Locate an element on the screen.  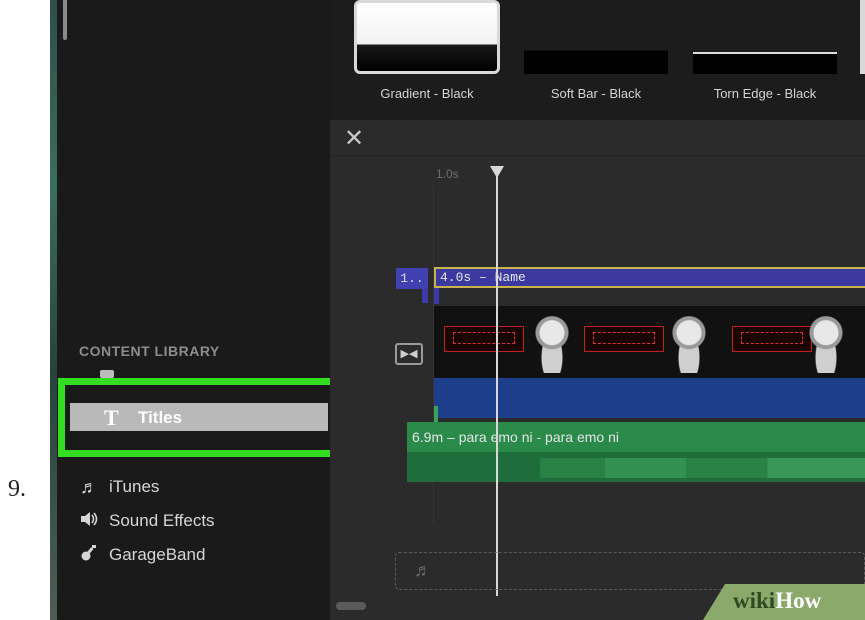
sidebar-item-itunes: ♬ iTunes is located at coordinates (119, 487).